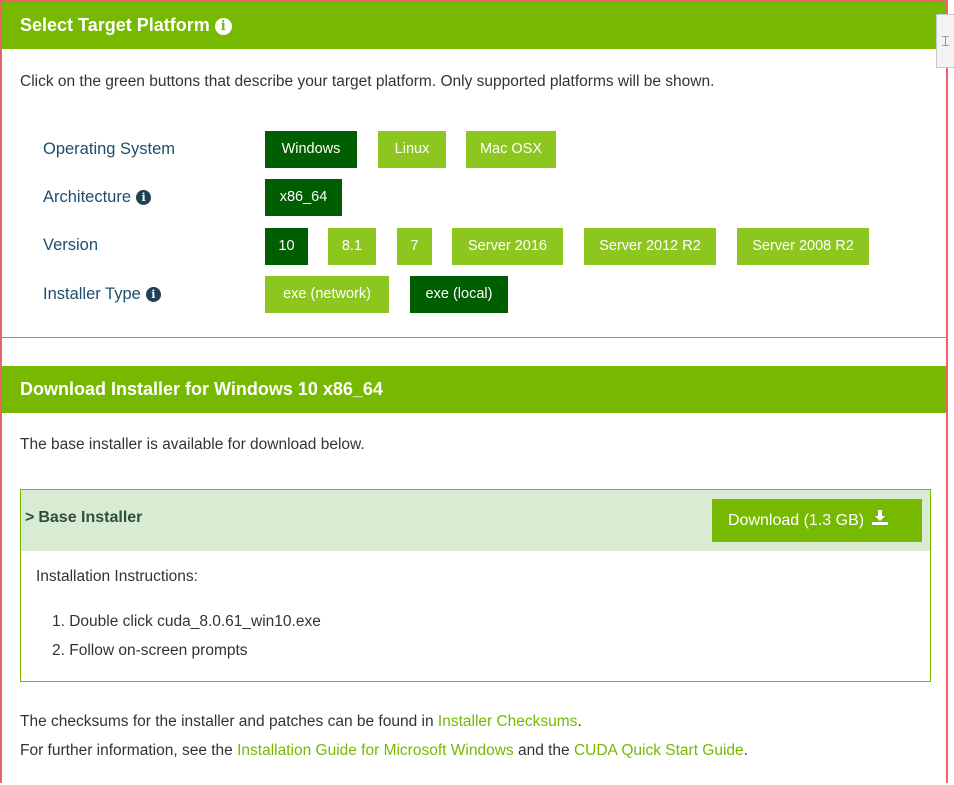 The image size is (954, 785). Describe the element at coordinates (115, 25) in the screenshot. I see `select-panel-title: Select Target Platform` at that location.